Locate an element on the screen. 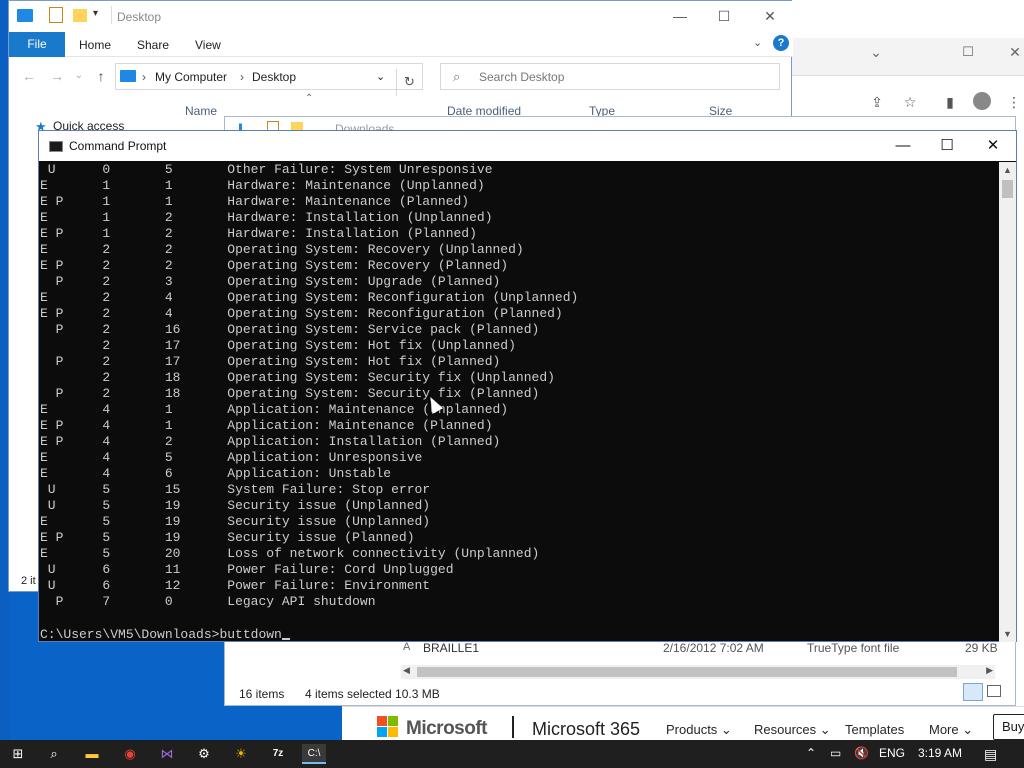 The image size is (1024, 768). scroll-down-icon: ▼ is located at coordinates (1007, 634).